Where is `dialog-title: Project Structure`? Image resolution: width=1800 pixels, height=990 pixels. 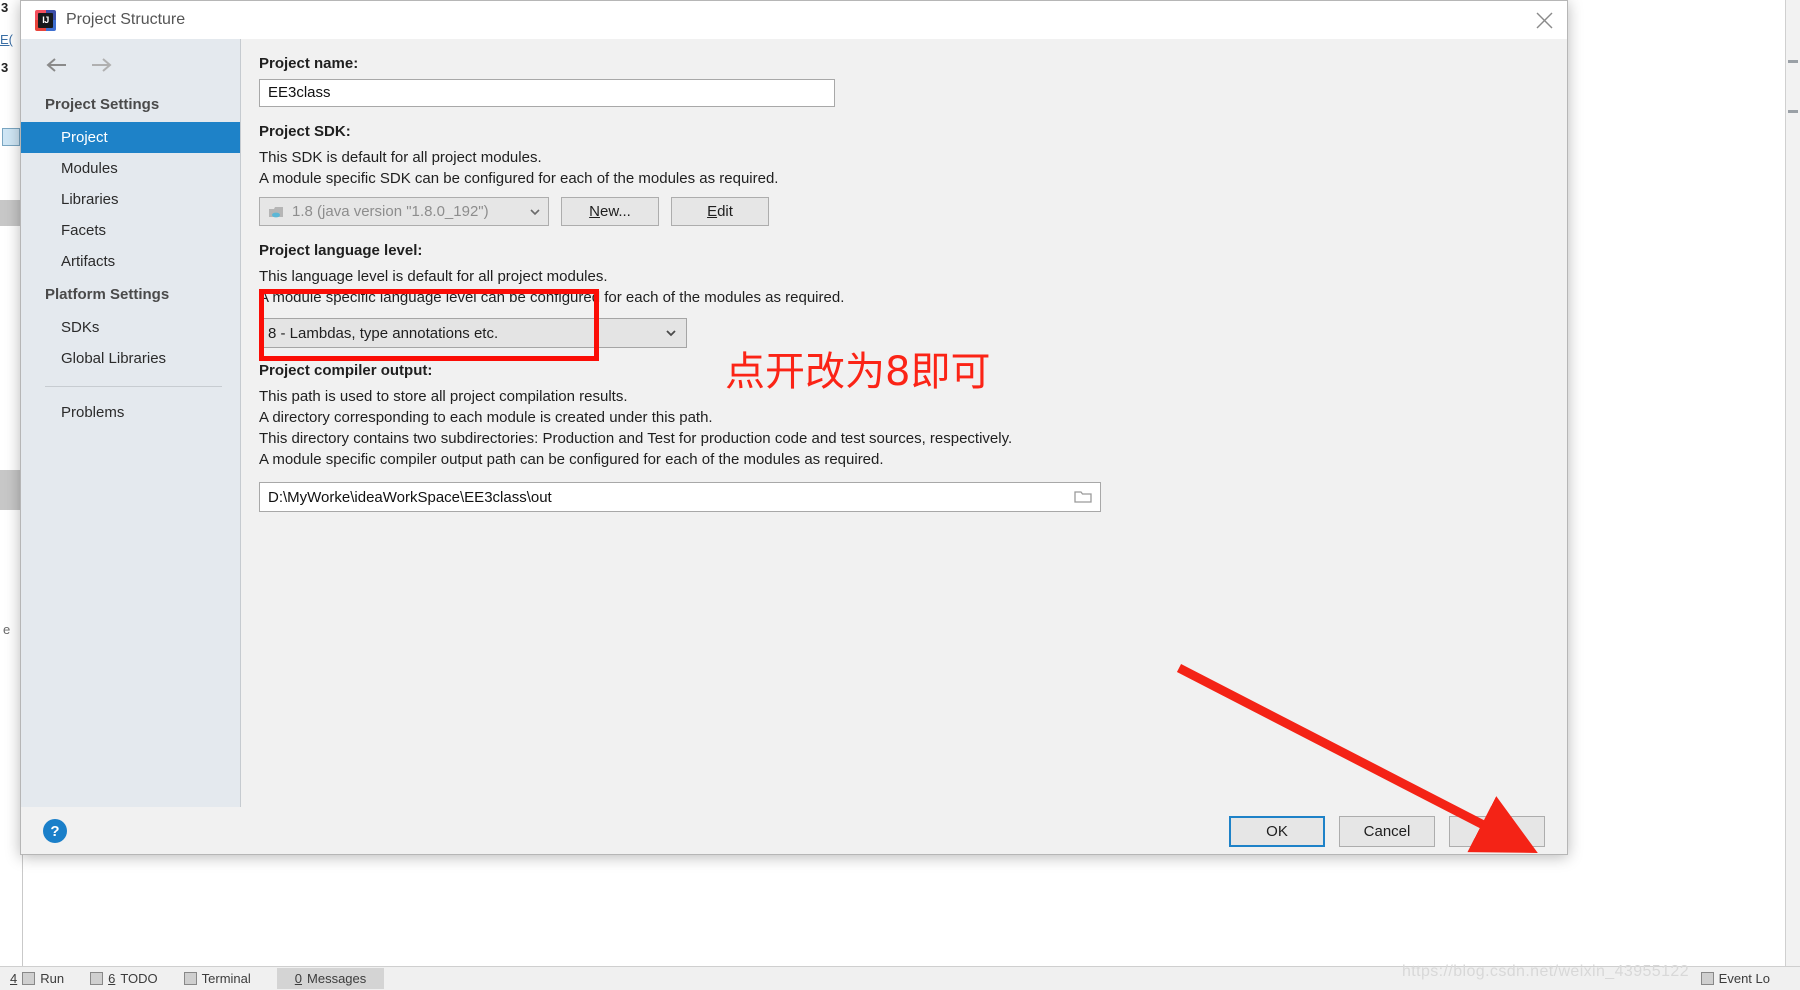 dialog-title: Project Structure is located at coordinates (126, 19).